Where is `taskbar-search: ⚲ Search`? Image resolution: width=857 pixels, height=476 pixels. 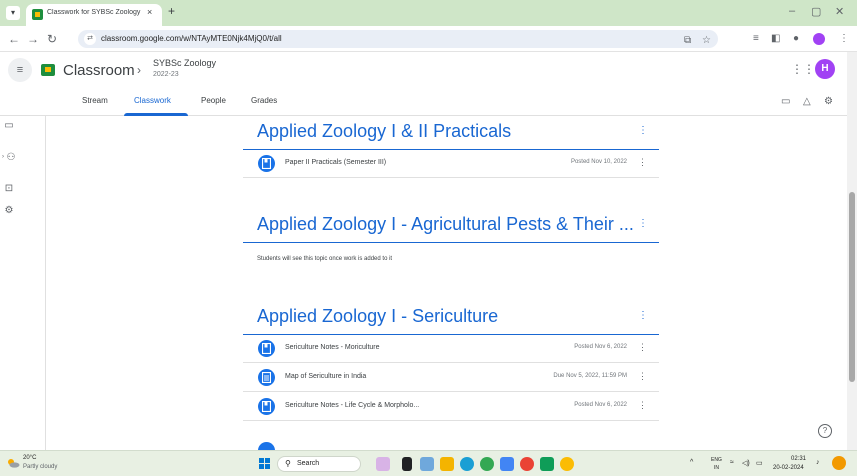
taskbar-search: ⚲ Search is located at coordinates (319, 464).